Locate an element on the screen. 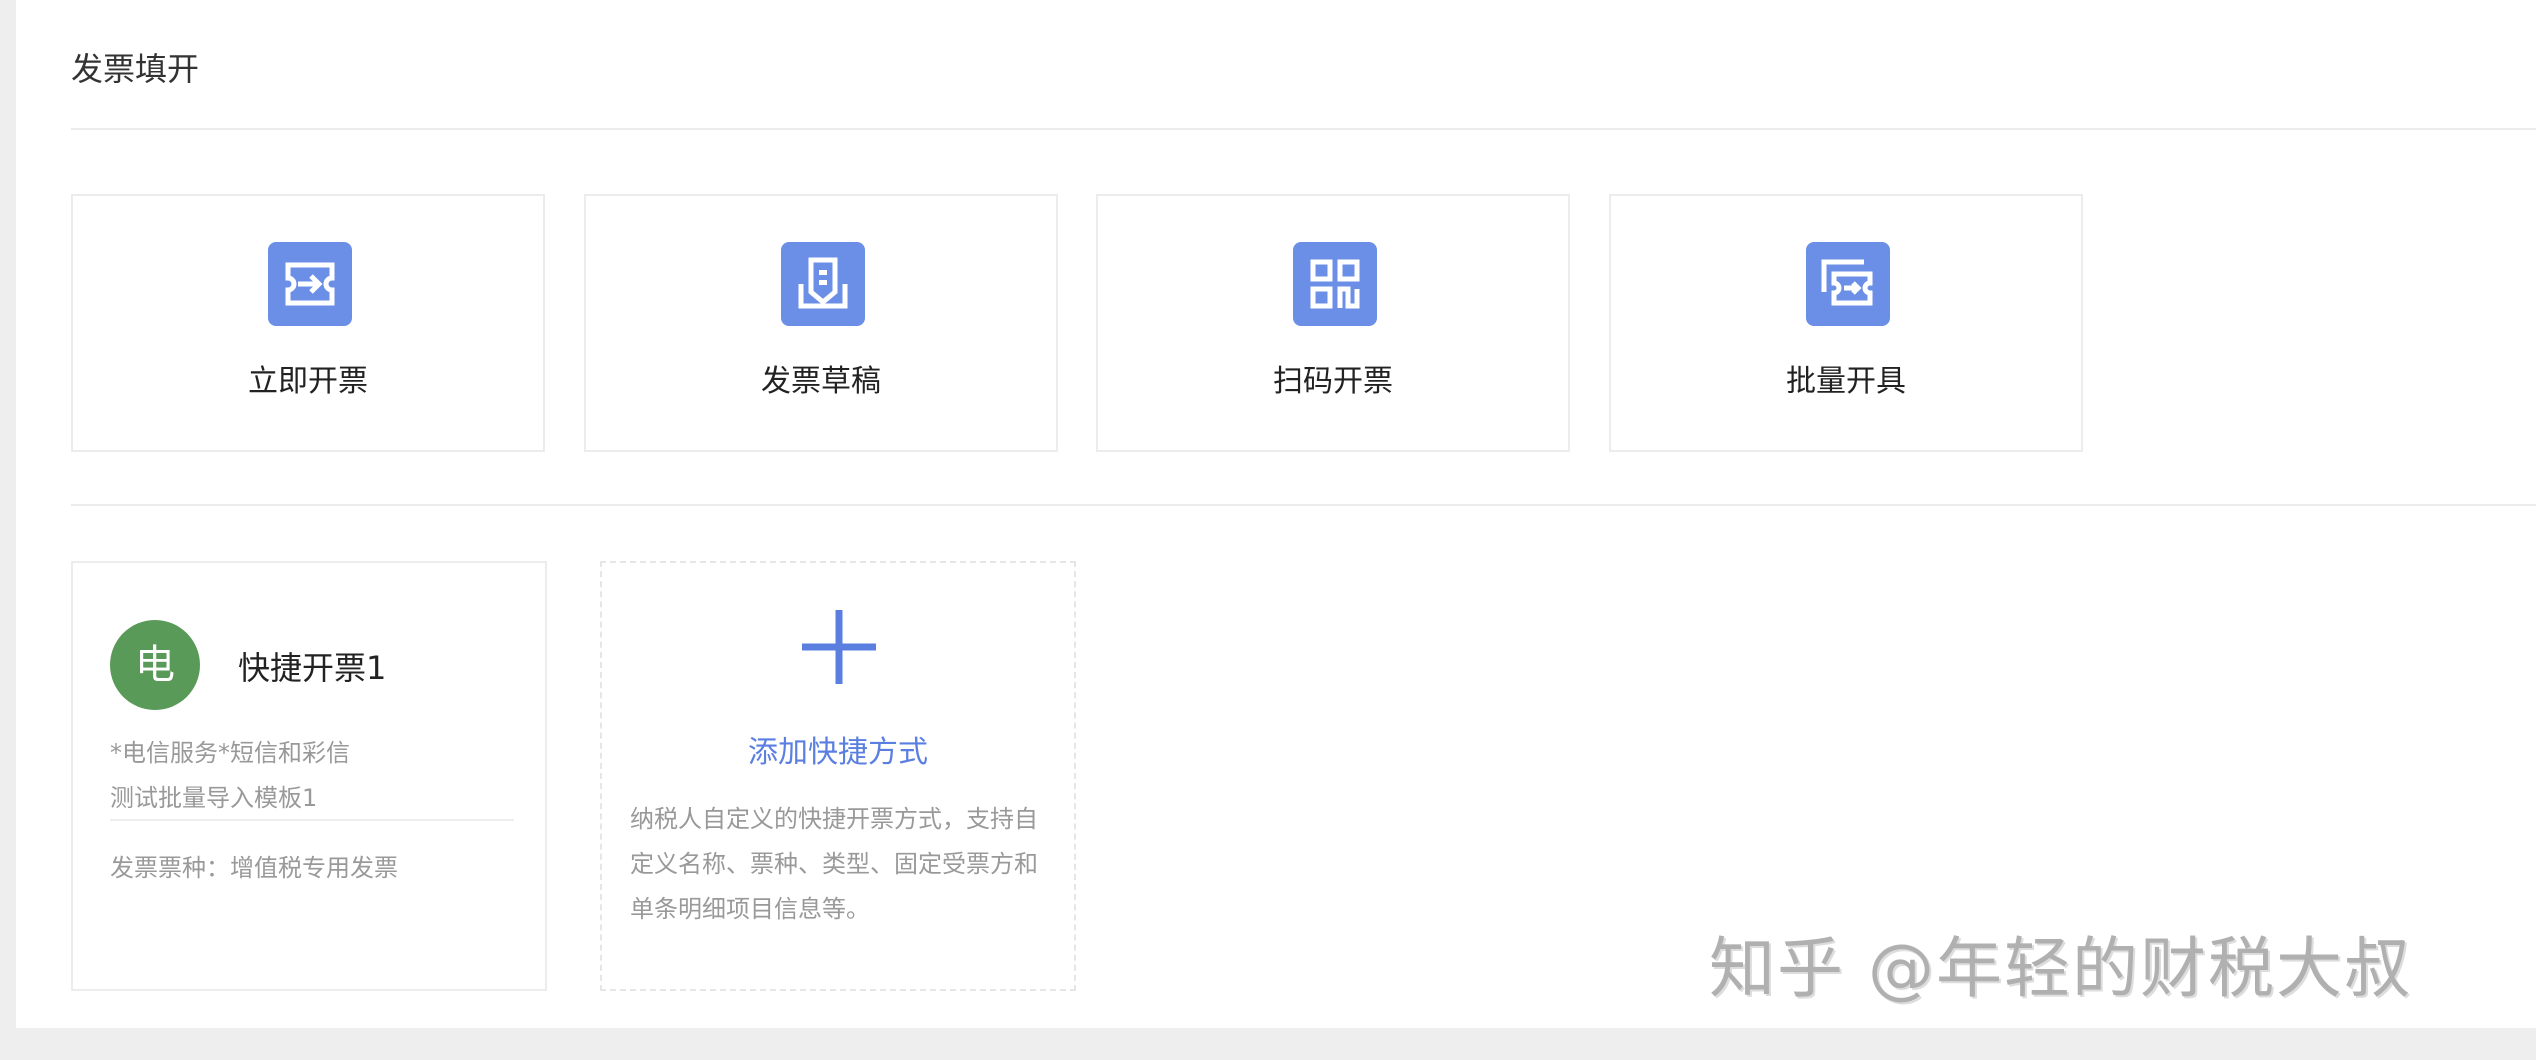 The width and height of the screenshot is (2536, 1060). issue-now-card: 立即开票 is located at coordinates (308, 323).